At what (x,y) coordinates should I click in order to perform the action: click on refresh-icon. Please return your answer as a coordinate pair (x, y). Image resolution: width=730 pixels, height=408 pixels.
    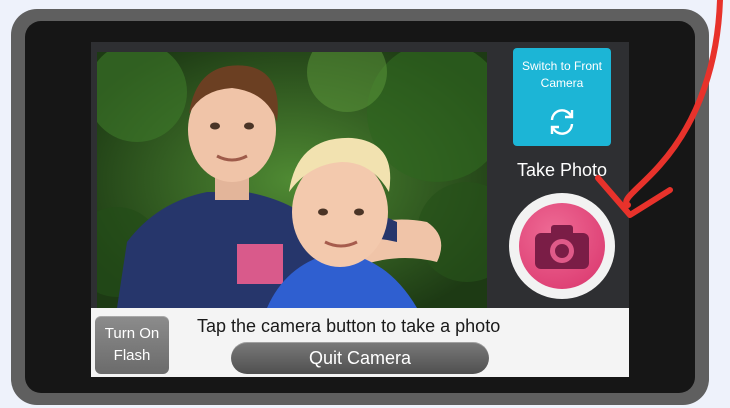
    Looking at the image, I should click on (562, 122).